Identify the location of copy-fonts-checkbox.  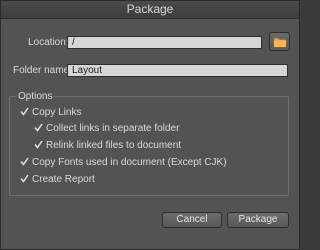
(24, 161).